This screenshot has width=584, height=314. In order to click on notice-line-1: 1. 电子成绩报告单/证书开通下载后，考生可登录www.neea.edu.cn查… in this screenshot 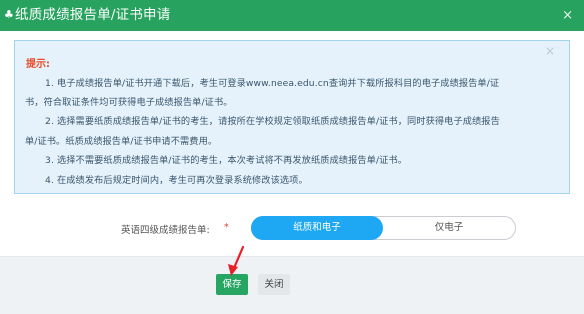, I will do `click(272, 83)`.